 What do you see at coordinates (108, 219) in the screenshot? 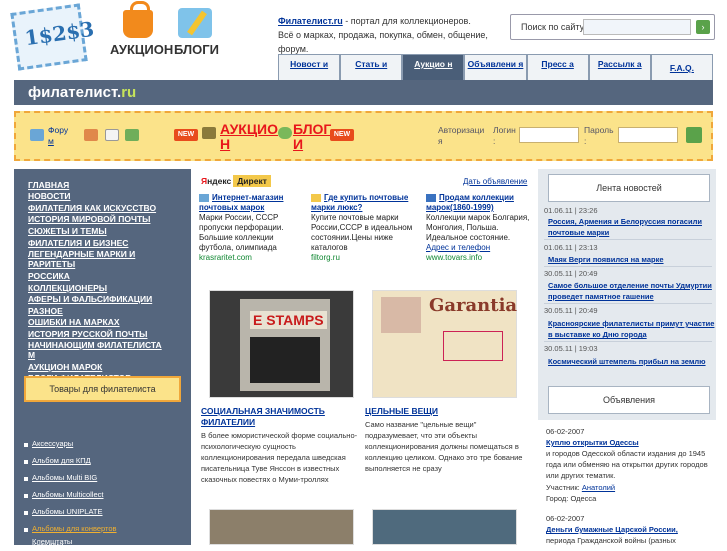
I see `nav-world-post: ИСТОРИЯ МИРОВОЙ ПОЧТЫ` at bounding box center [108, 219].